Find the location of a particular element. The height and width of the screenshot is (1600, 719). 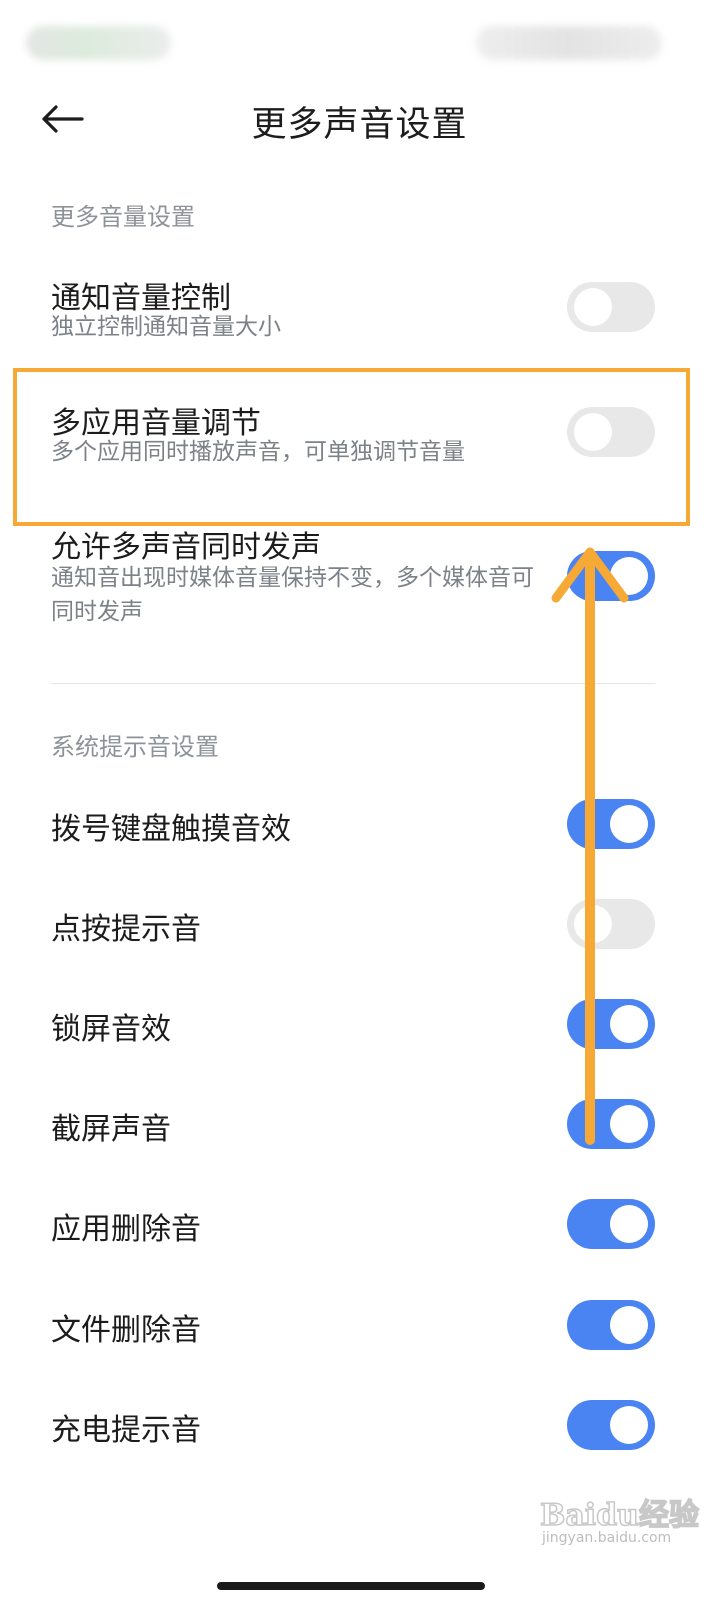

setting-row-tap-sound: 点按提示音 is located at coordinates (359, 925).